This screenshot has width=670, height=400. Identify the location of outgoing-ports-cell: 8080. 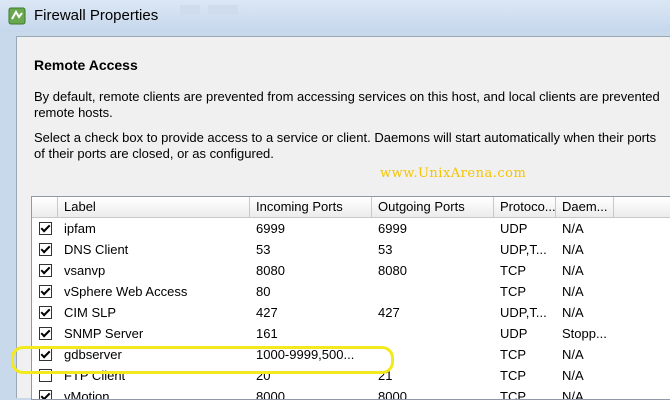
(392, 270).